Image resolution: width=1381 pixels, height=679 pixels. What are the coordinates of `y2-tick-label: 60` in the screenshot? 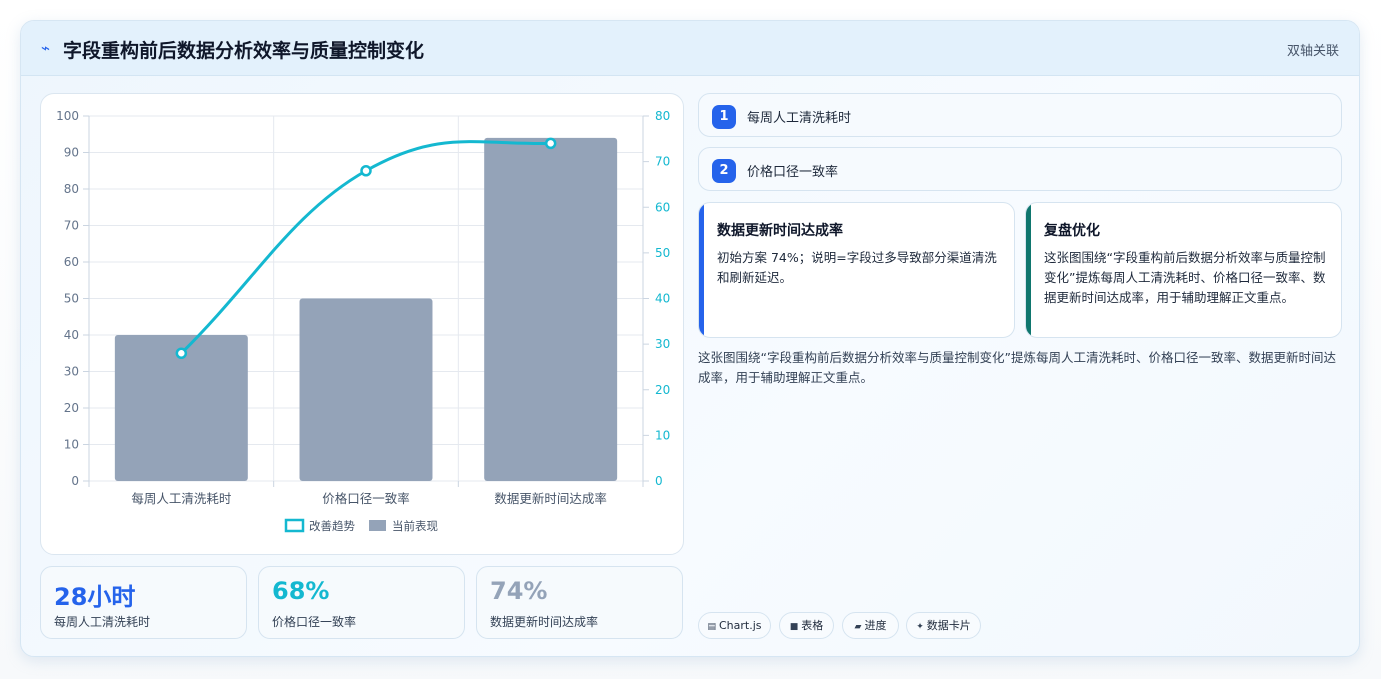 It's located at (662, 207).